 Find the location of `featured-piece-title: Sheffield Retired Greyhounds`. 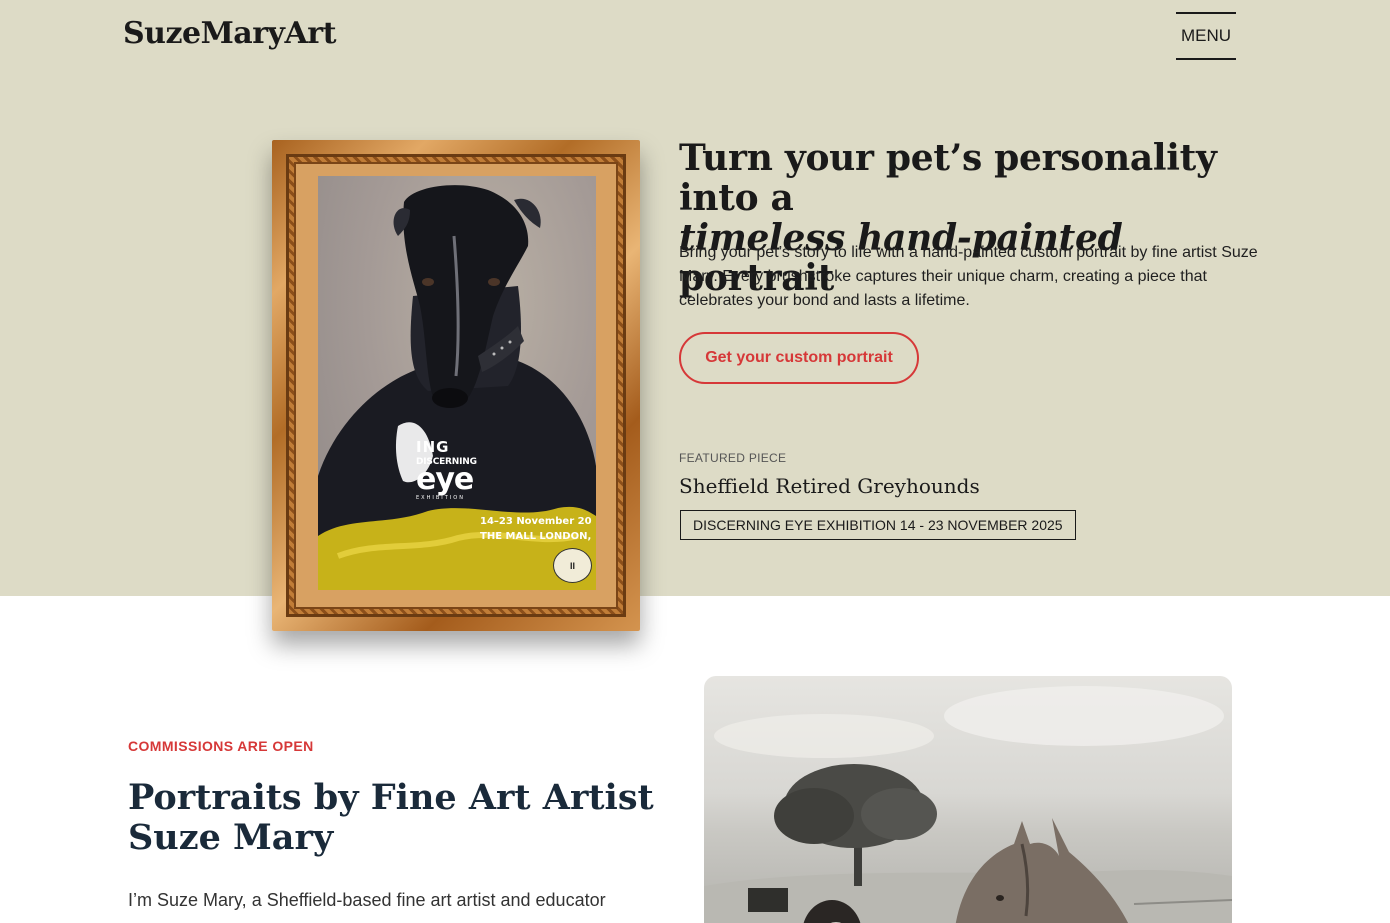

featured-piece-title: Sheffield Retired Greyhounds is located at coordinates (829, 486).